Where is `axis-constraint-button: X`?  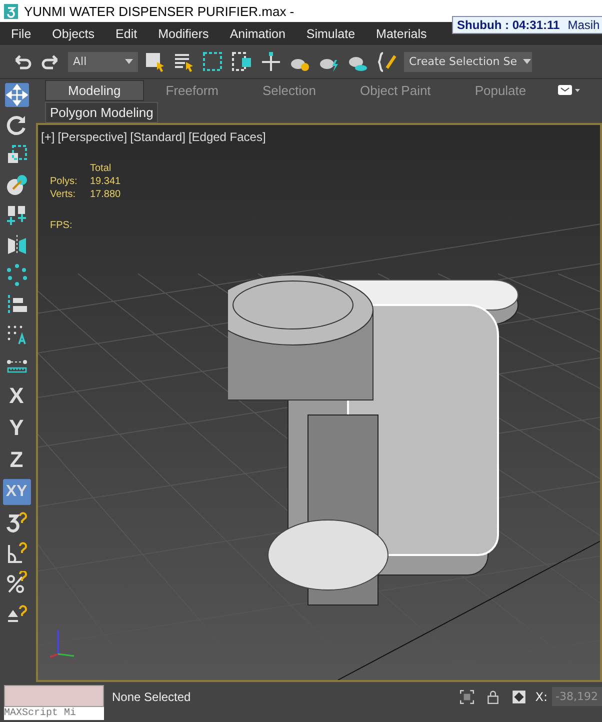 axis-constraint-button: X is located at coordinates (16, 396).